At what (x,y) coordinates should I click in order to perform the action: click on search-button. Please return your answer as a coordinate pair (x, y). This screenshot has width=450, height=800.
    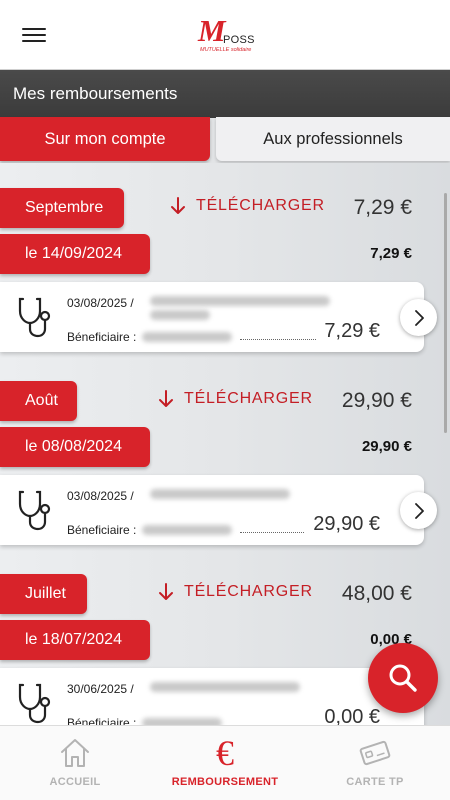
    Looking at the image, I should click on (403, 678).